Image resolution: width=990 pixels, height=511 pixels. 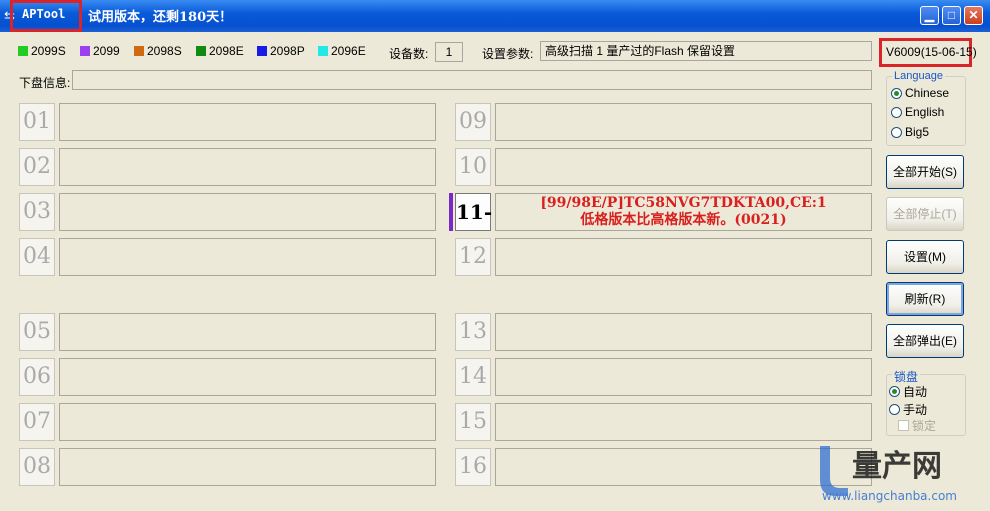 I want to click on highlight-app-name, so click(x=46, y=16).